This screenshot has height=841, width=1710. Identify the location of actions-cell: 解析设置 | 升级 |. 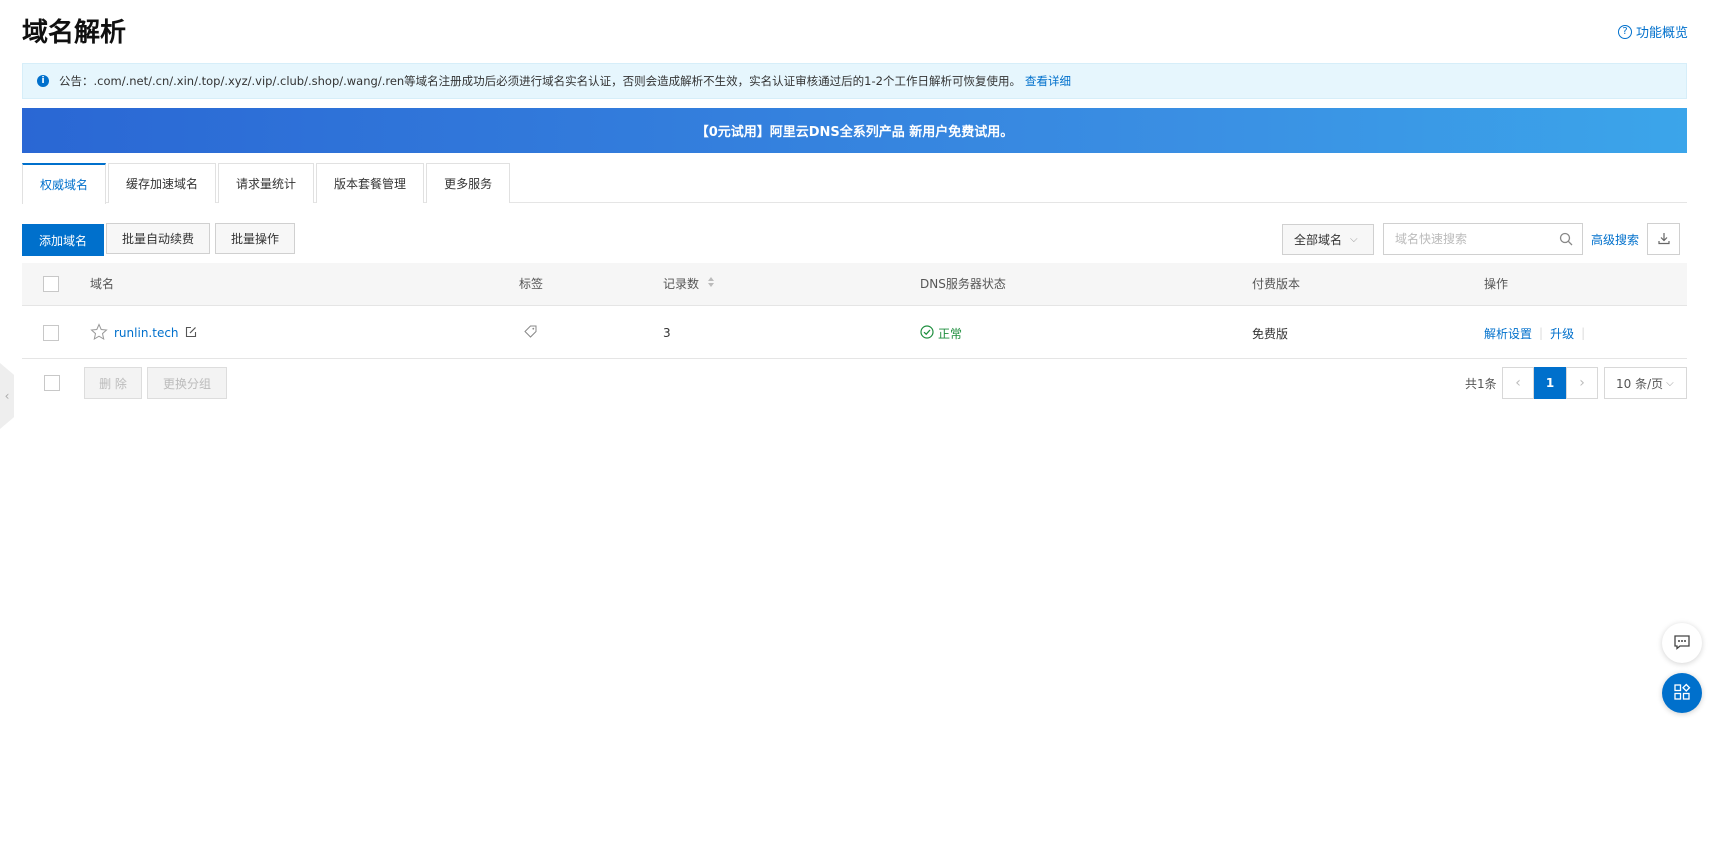
(1538, 333).